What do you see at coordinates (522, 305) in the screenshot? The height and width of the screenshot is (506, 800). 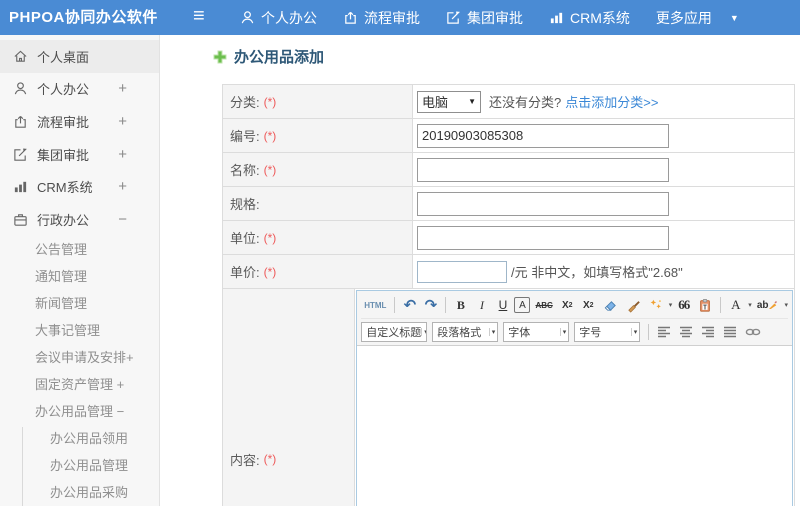 I see `autotypeset-button: A` at bounding box center [522, 305].